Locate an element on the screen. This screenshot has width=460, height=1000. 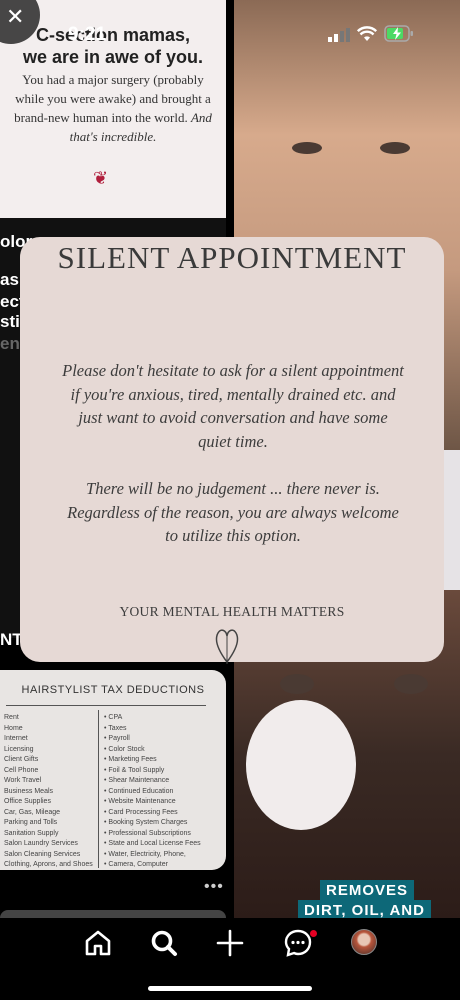
tax-list-item: Home is located at coordinates (13, 728).